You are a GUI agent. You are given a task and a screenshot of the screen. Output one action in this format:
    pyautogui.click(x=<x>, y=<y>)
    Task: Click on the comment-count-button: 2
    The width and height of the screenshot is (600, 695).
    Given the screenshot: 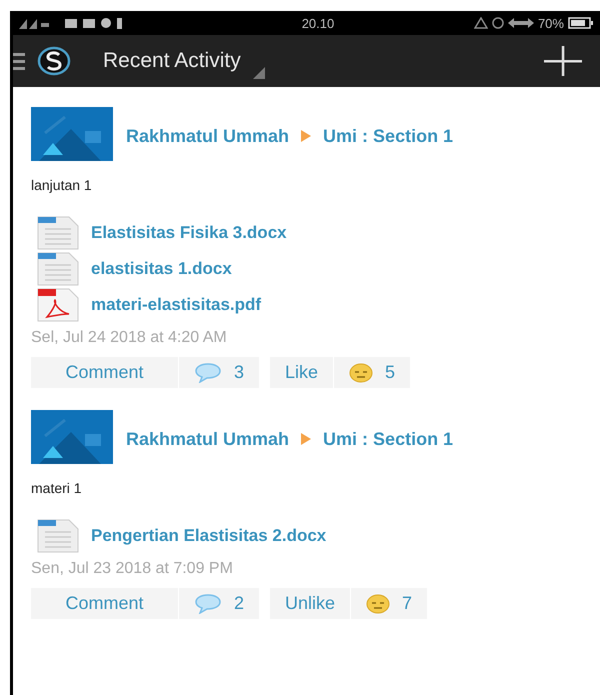 What is the action you would take?
    pyautogui.click(x=219, y=603)
    